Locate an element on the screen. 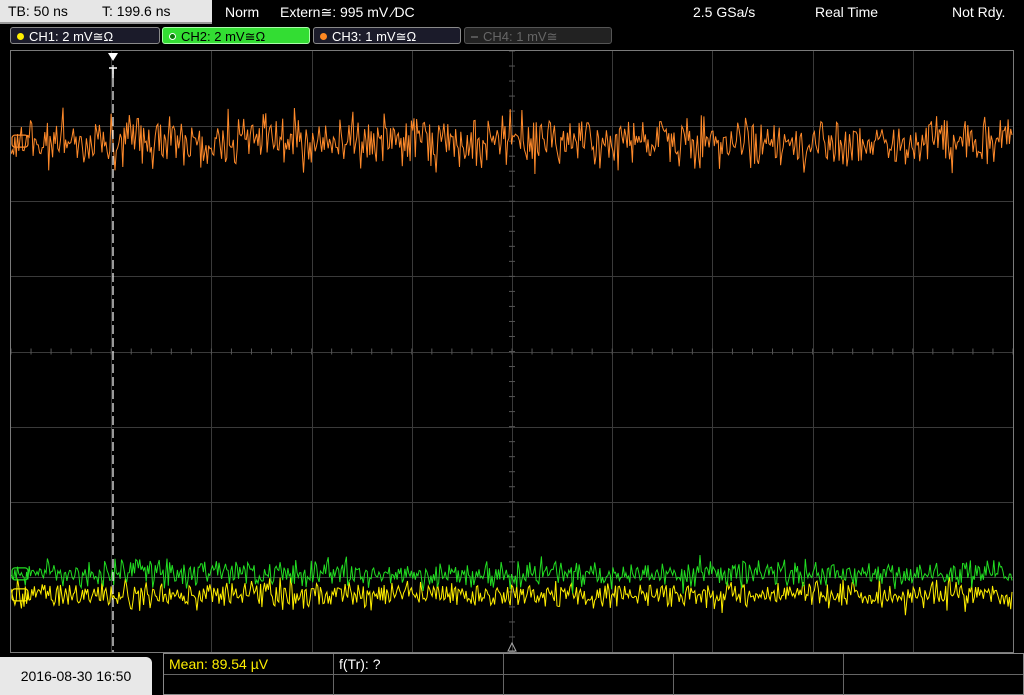 This screenshot has height=695, width=1024. channel-4-button: CH4: 1 mV≅ is located at coordinates (538, 35).